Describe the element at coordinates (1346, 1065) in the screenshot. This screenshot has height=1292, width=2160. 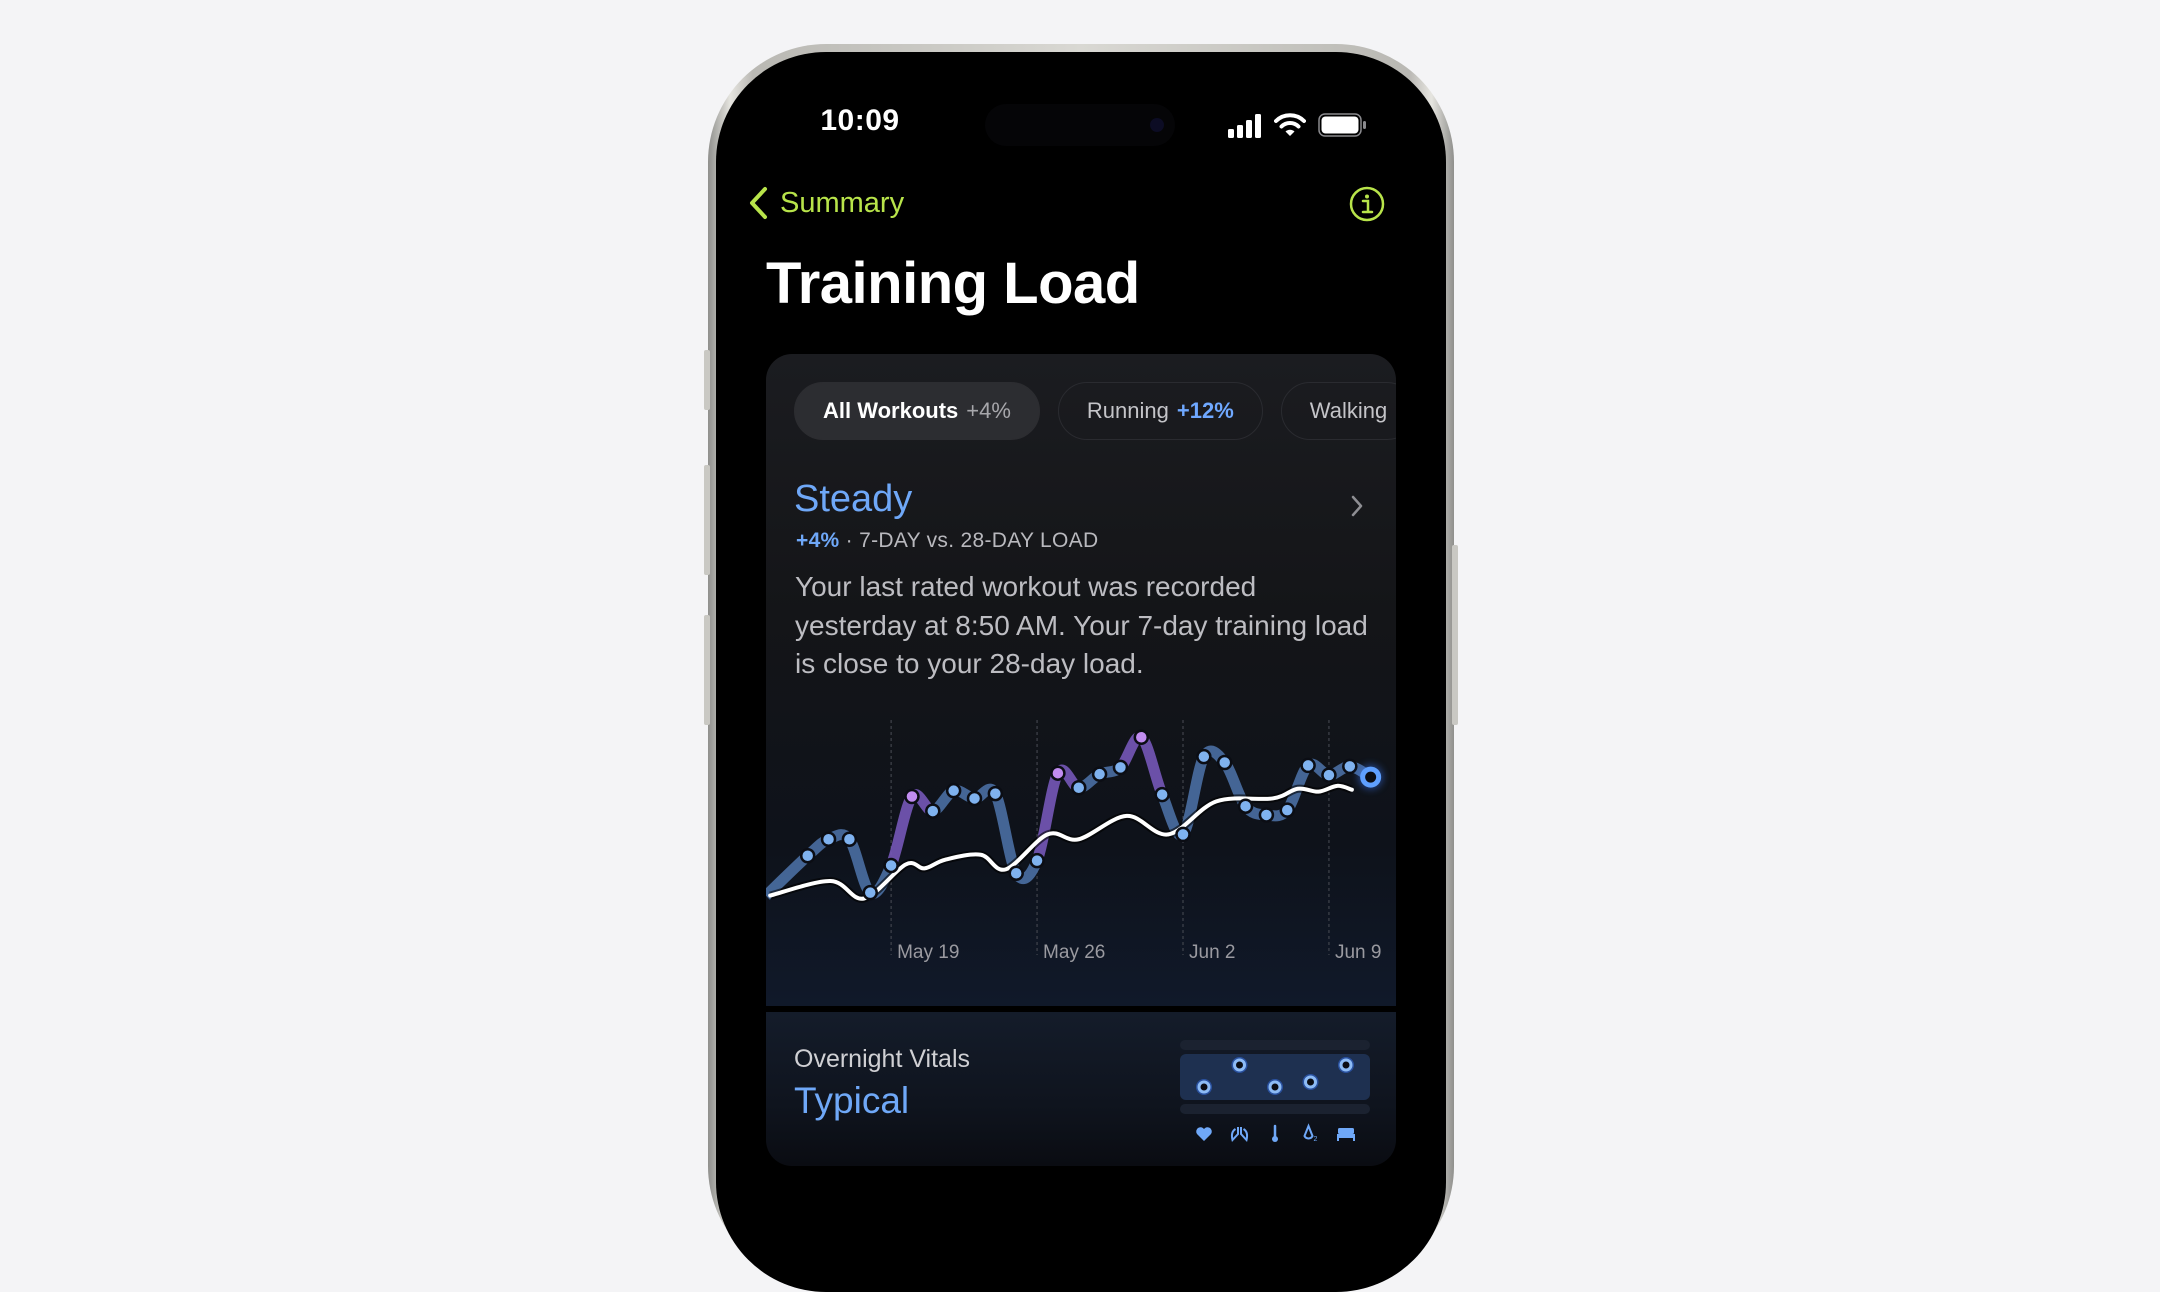
I see `sleep-duration-point` at that location.